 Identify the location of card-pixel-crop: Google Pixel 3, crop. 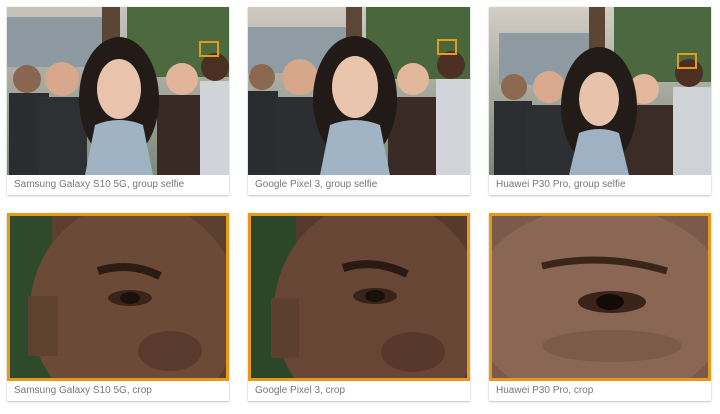
(359, 307).